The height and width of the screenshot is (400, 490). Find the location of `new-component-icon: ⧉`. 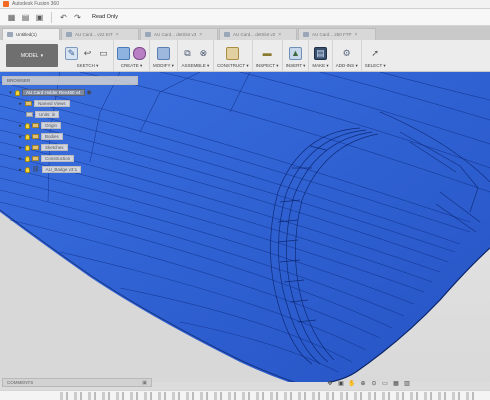

new-component-icon: ⧉ is located at coordinates (187, 53).